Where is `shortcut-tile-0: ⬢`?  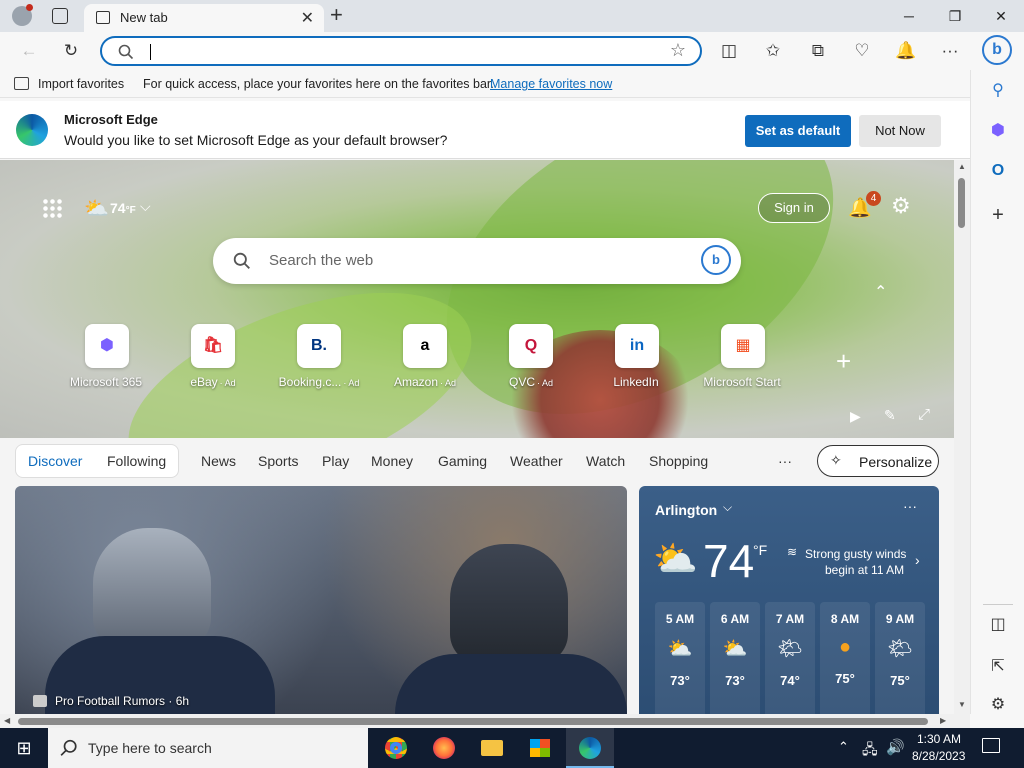 shortcut-tile-0: ⬢ is located at coordinates (107, 346).